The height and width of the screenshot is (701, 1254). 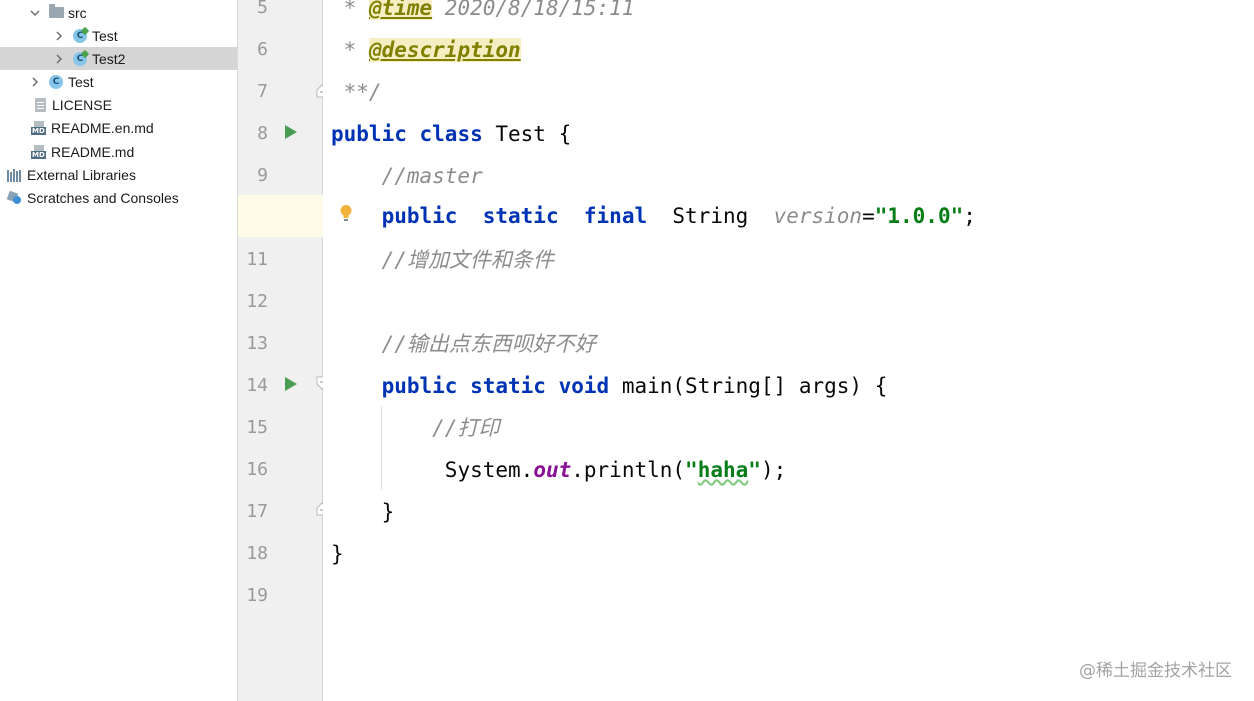 What do you see at coordinates (283, 350) in the screenshot?
I see `editor-gutter: 5 6 7 8 9 10 11 12 13 14 15 16 17 18 19` at bounding box center [283, 350].